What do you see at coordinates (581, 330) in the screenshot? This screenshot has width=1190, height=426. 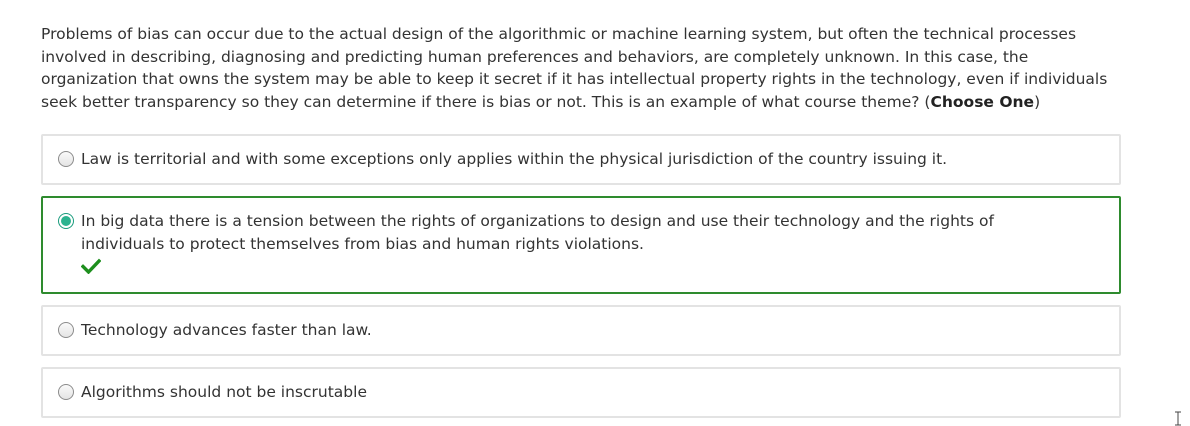 I see `answer-option-3: Technology advances faster than law.` at bounding box center [581, 330].